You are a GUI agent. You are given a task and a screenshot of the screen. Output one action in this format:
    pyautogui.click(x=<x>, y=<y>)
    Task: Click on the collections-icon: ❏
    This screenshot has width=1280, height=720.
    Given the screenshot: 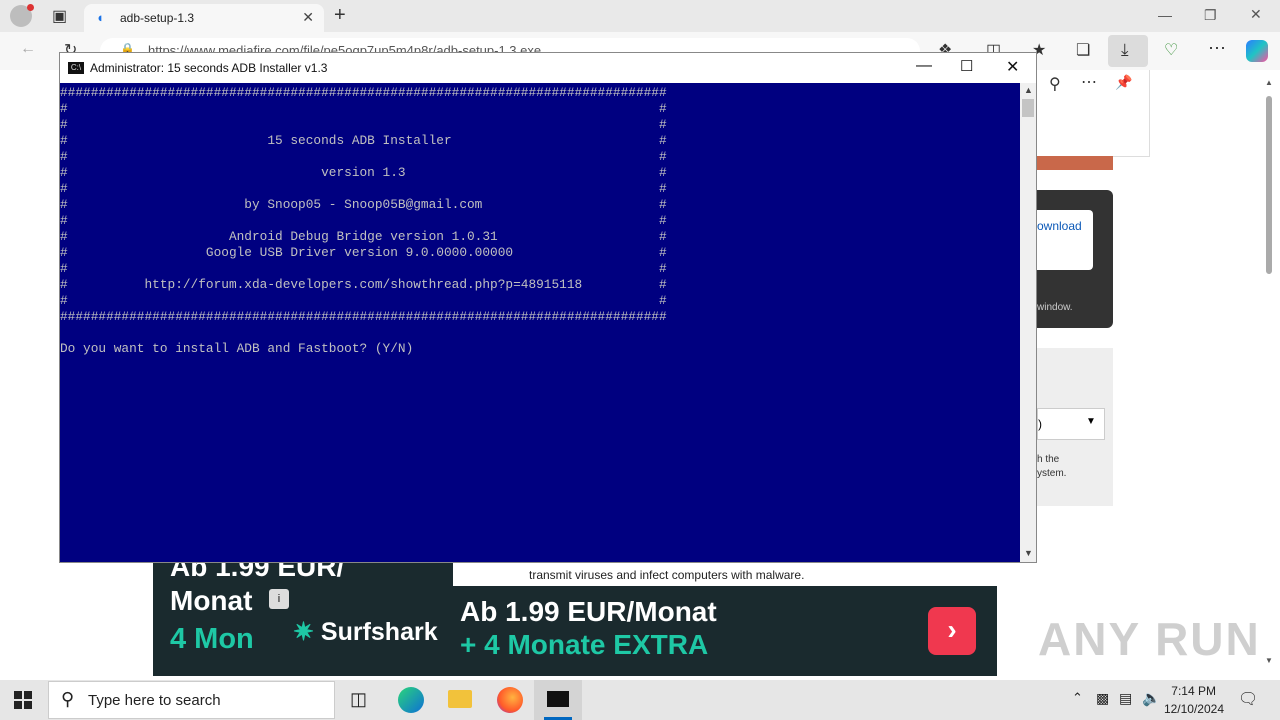 What is the action you would take?
    pyautogui.click(x=1083, y=50)
    